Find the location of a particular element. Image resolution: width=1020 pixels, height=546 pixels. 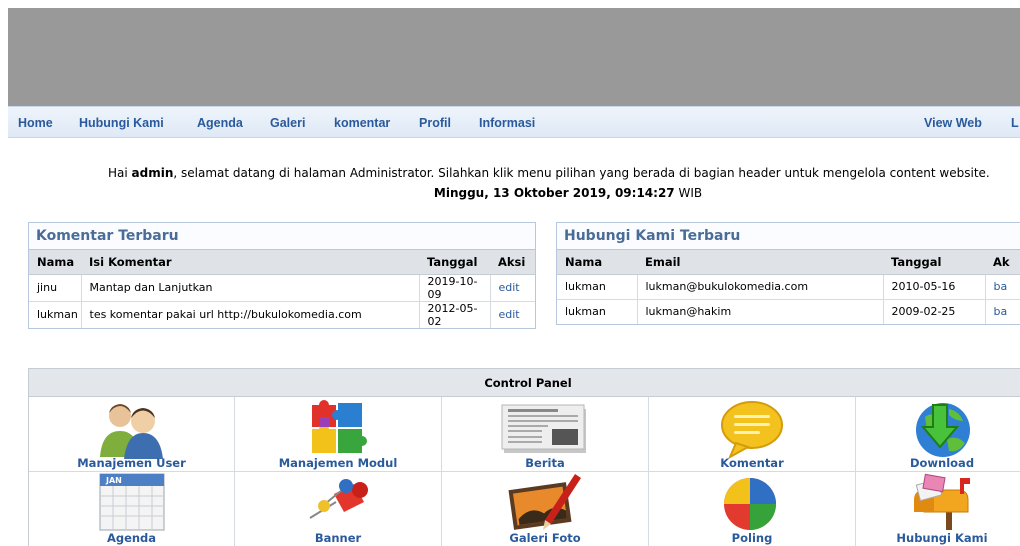

cp-manajemen-modul: Manajemen Modul is located at coordinates (338, 434).